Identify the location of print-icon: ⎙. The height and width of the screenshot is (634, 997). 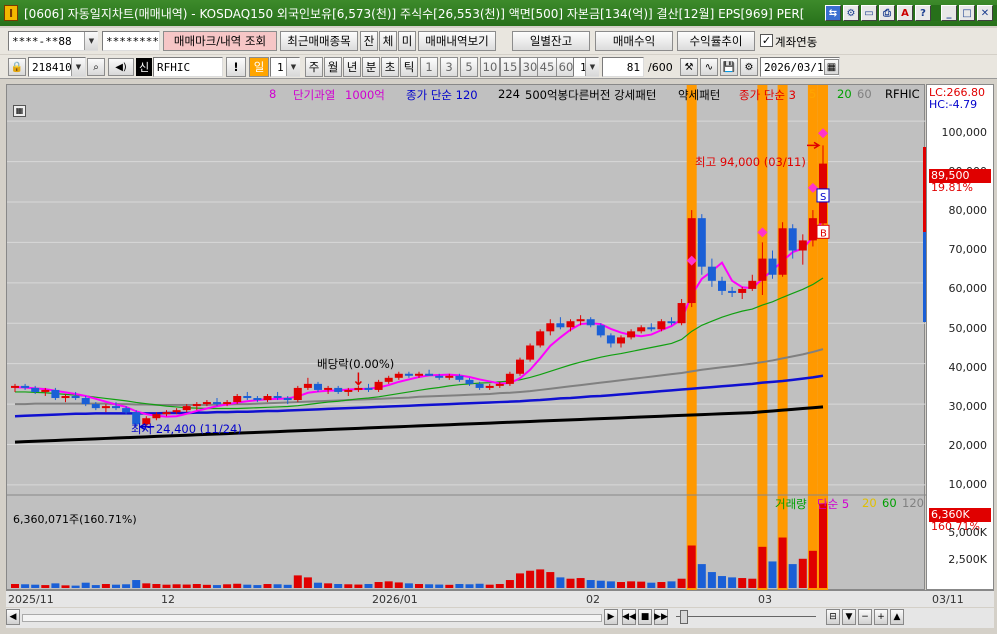
(887, 13).